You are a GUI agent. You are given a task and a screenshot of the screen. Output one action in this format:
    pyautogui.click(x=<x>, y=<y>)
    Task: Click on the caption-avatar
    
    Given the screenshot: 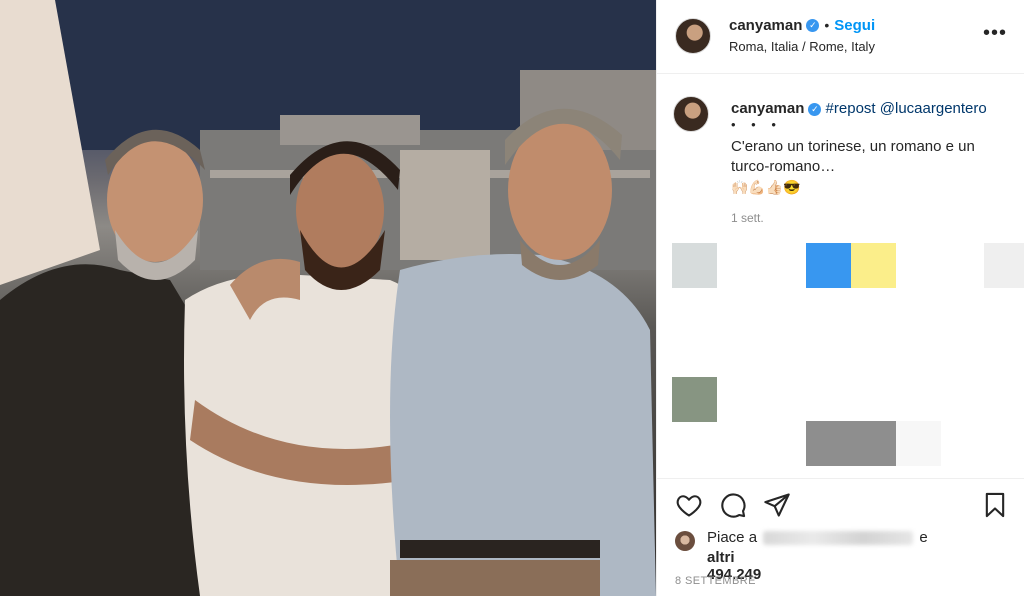 What is the action you would take?
    pyautogui.click(x=691, y=114)
    